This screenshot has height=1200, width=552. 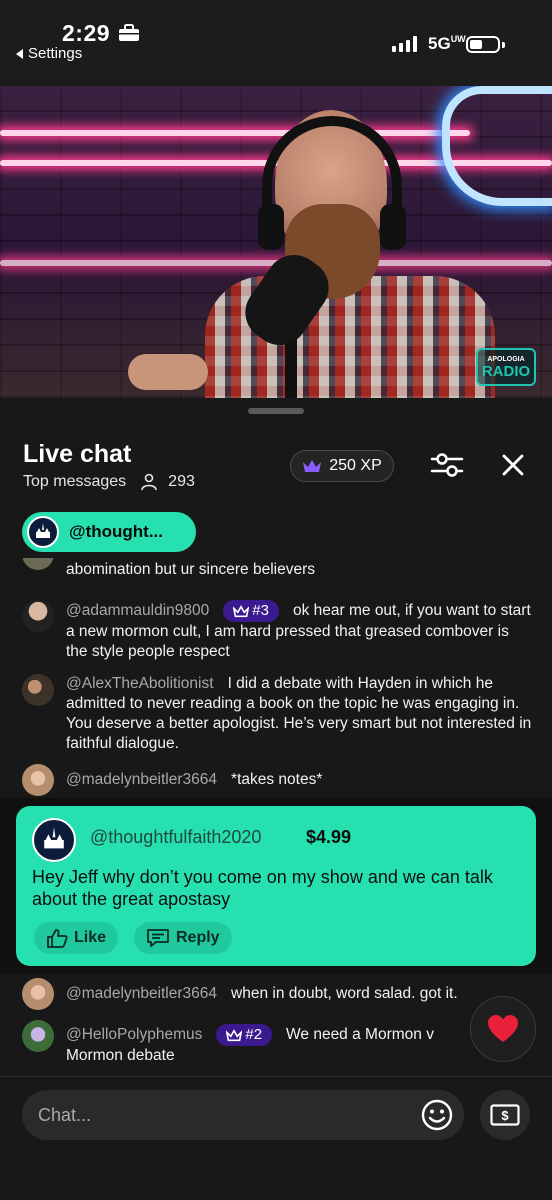 I want to click on battery-icon, so click(x=483, y=44).